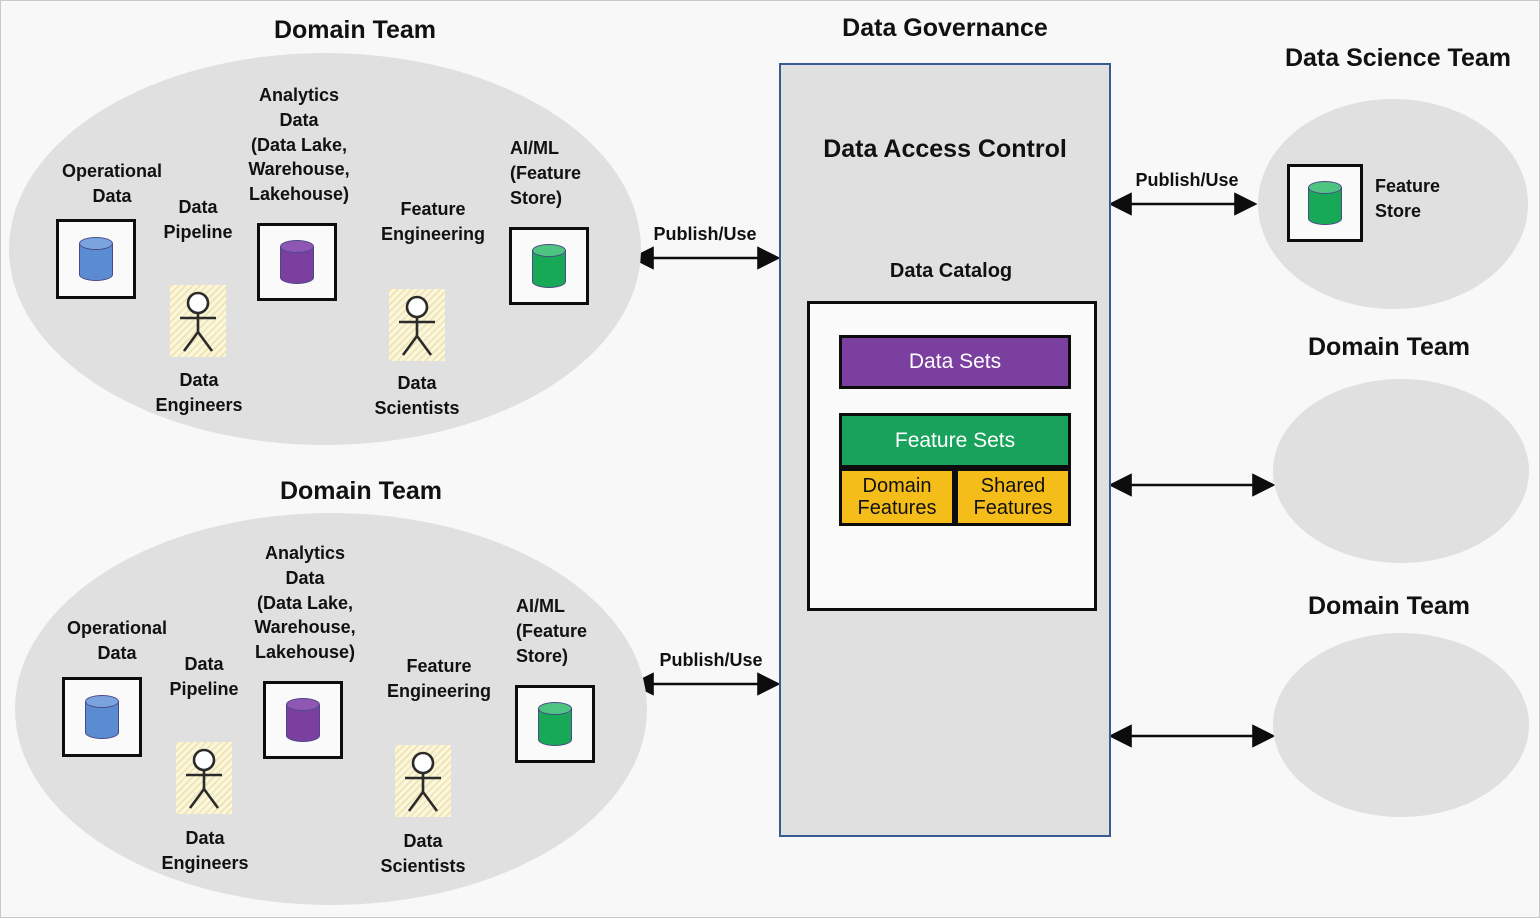 The width and height of the screenshot is (1540, 918). I want to click on data-engineers-tile-top, so click(198, 321).